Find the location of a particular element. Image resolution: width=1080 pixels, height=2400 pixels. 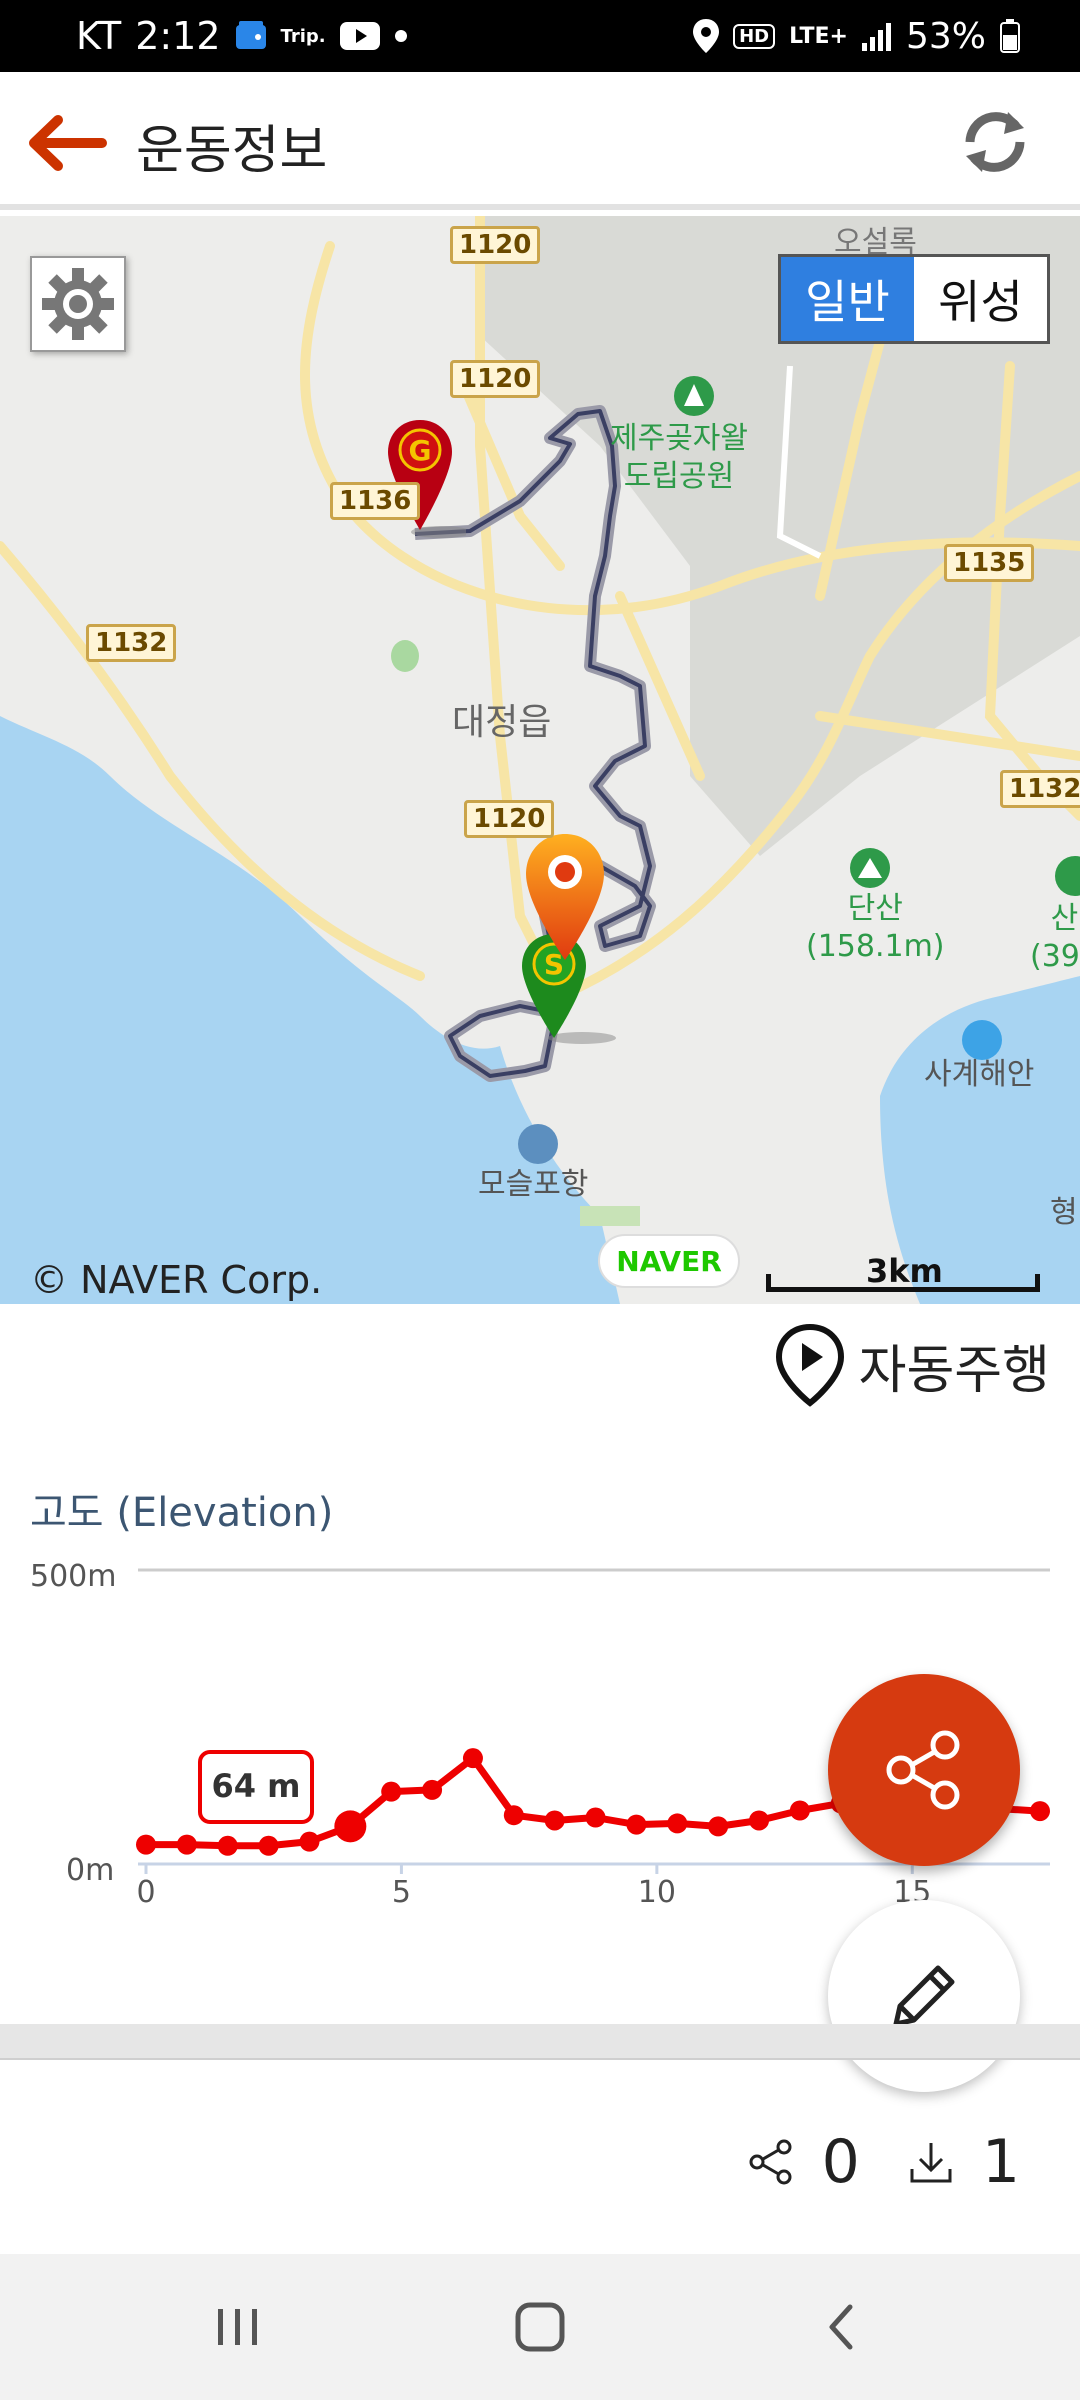

battery-icon is located at coordinates (1010, 36).